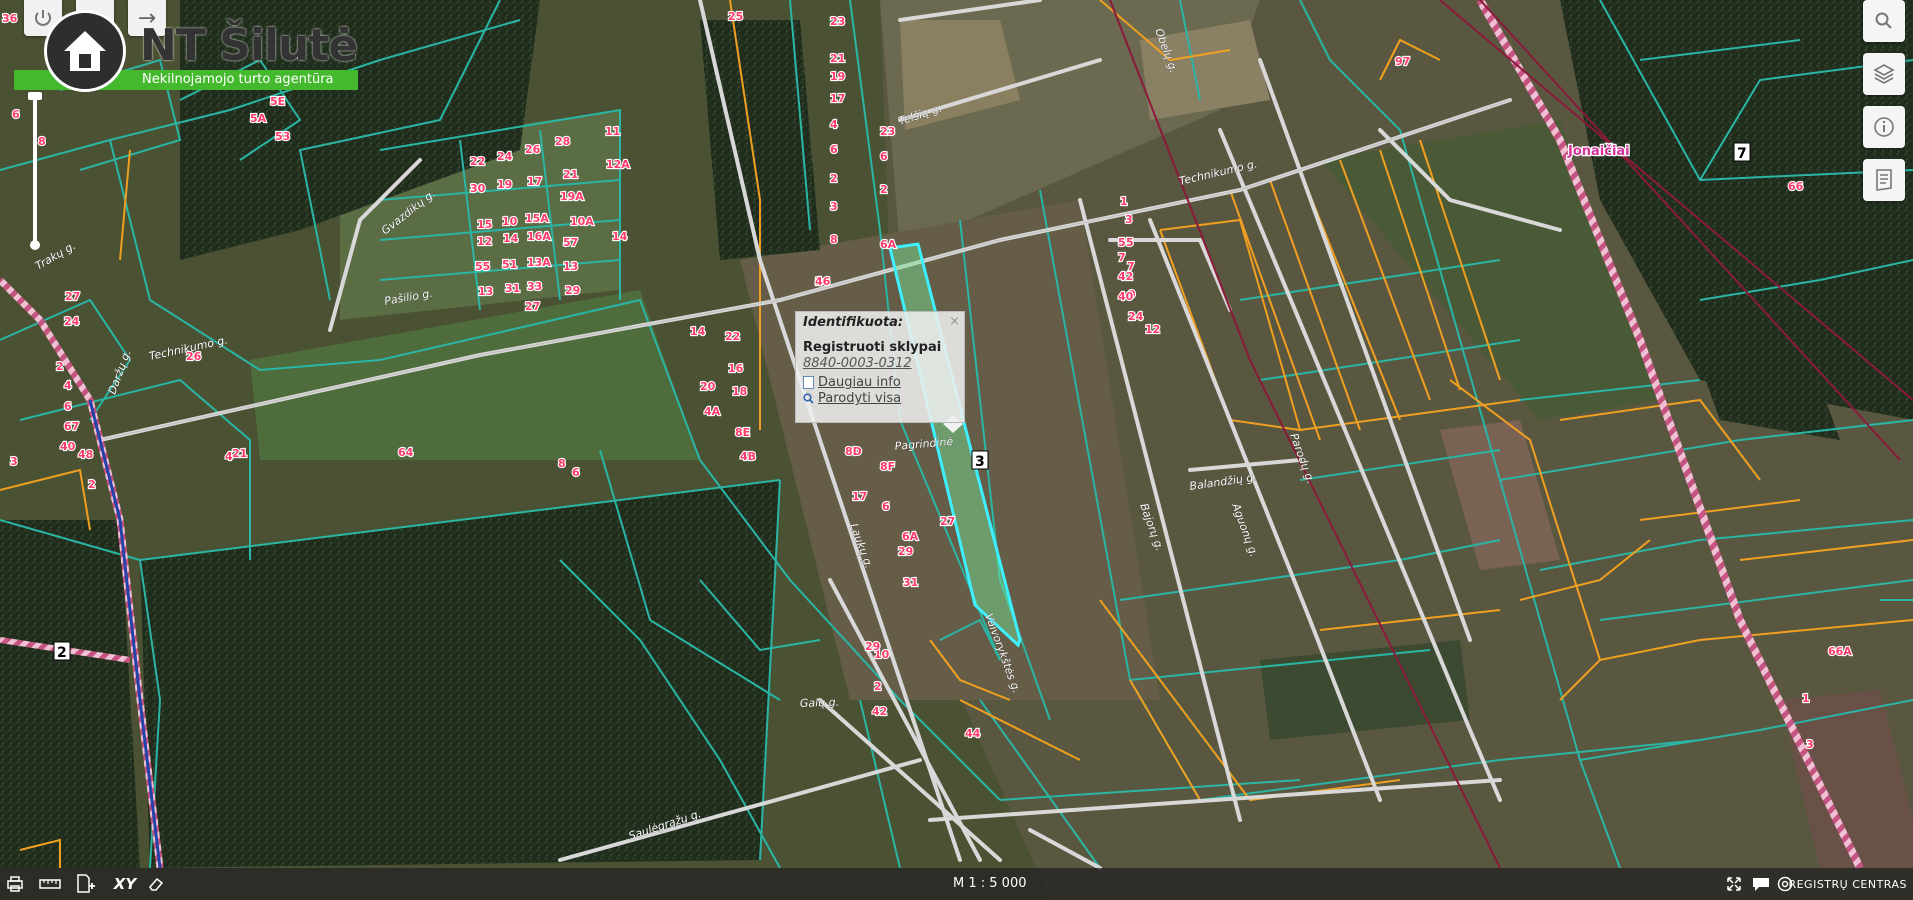  What do you see at coordinates (880, 363) in the screenshot?
I see `parcel-id-link: 8840-0003-0312` at bounding box center [880, 363].